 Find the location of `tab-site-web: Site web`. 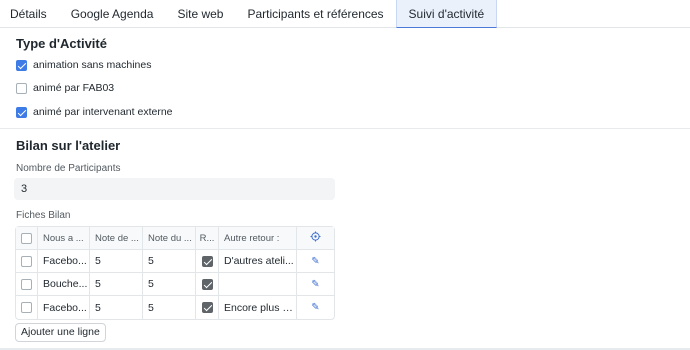

tab-site-web: Site web is located at coordinates (200, 14).